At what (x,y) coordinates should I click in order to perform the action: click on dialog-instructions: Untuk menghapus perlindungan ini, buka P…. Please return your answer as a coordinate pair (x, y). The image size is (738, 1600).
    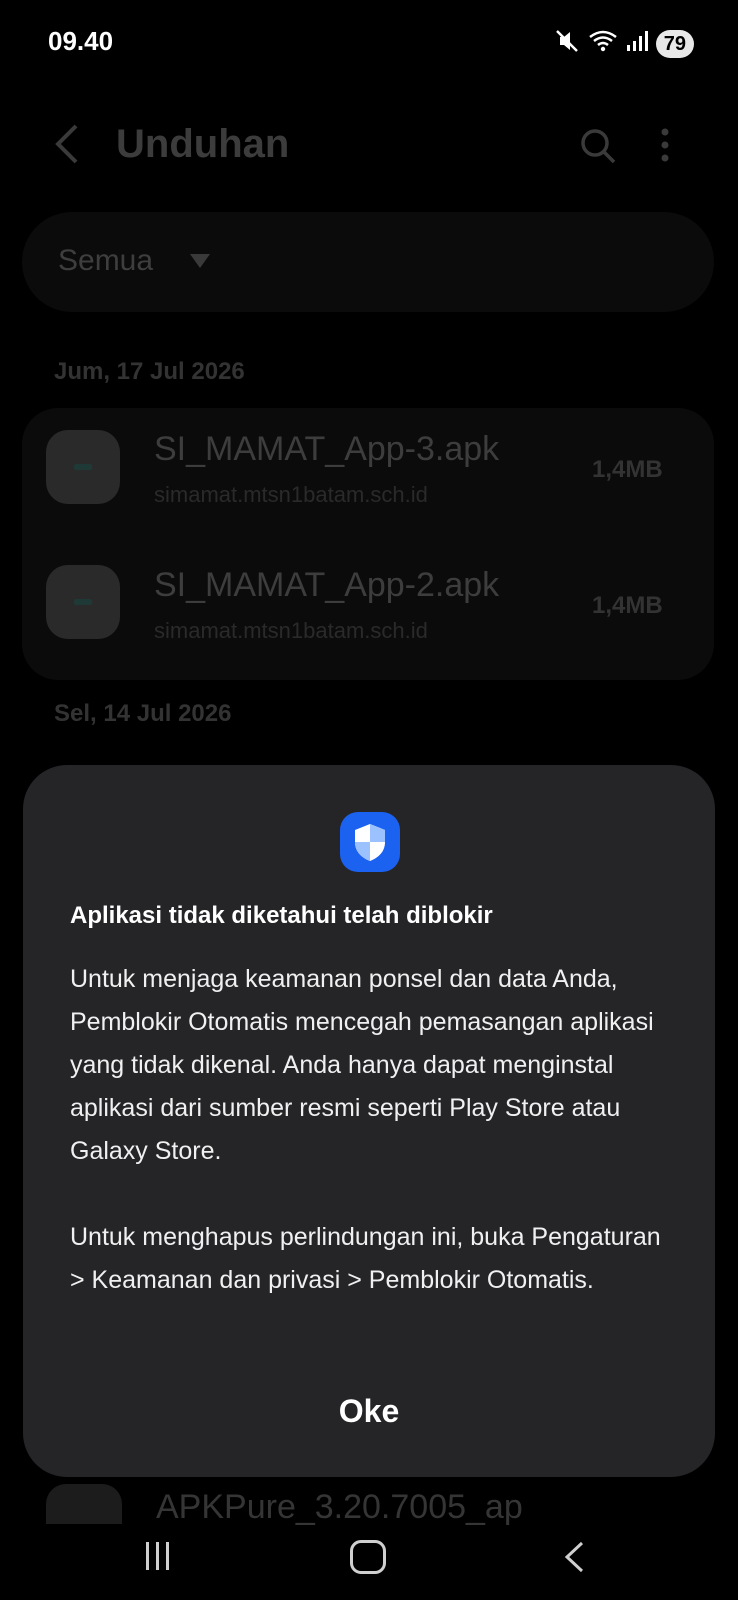
    Looking at the image, I should click on (365, 1258).